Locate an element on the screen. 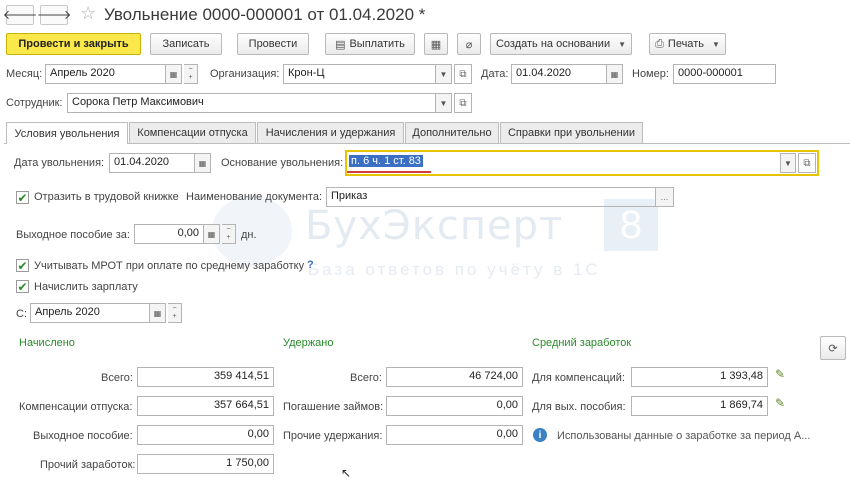 This screenshot has height=480, width=850. other-earnings-label: Прочий заработок: is located at coordinates (88, 465).